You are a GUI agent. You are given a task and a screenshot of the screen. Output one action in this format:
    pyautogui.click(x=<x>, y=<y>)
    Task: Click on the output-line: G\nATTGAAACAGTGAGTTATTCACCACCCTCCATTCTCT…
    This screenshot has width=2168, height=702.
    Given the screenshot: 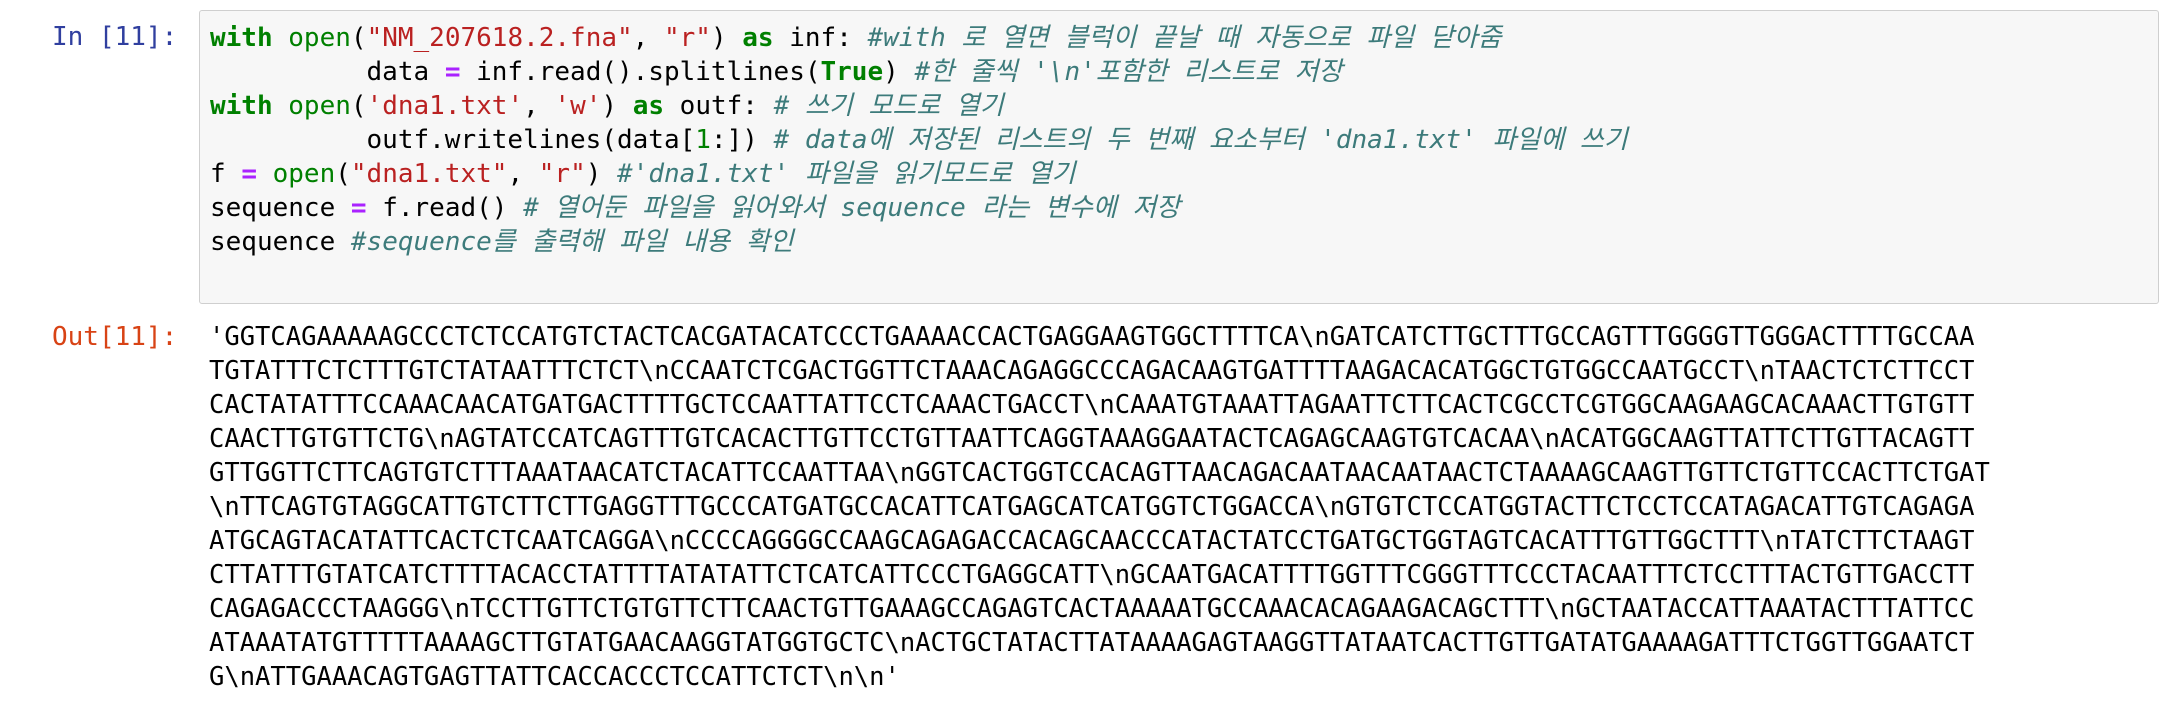 What is the action you would take?
    pyautogui.click(x=554, y=677)
    